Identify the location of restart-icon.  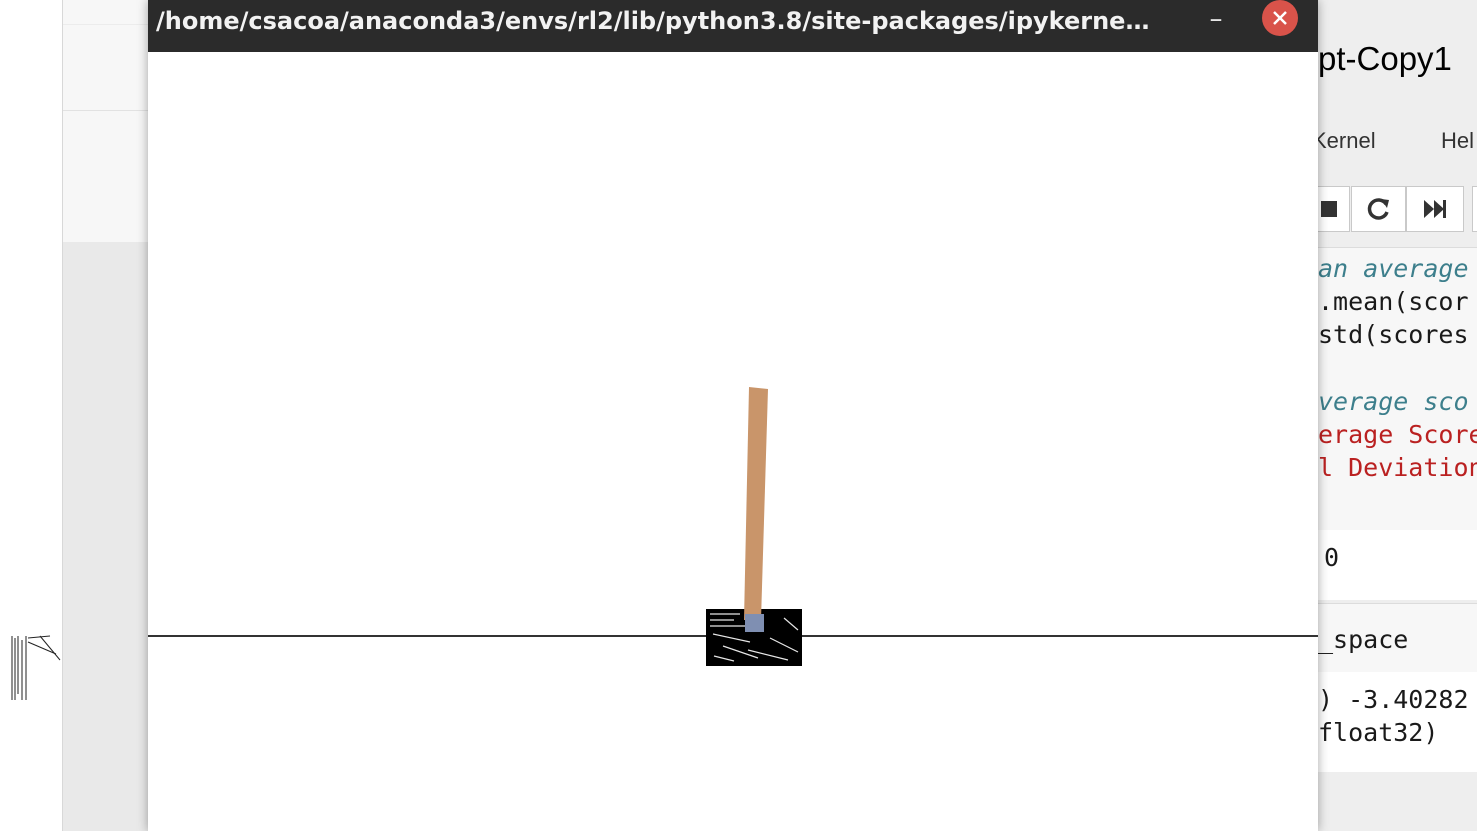
(1378, 209).